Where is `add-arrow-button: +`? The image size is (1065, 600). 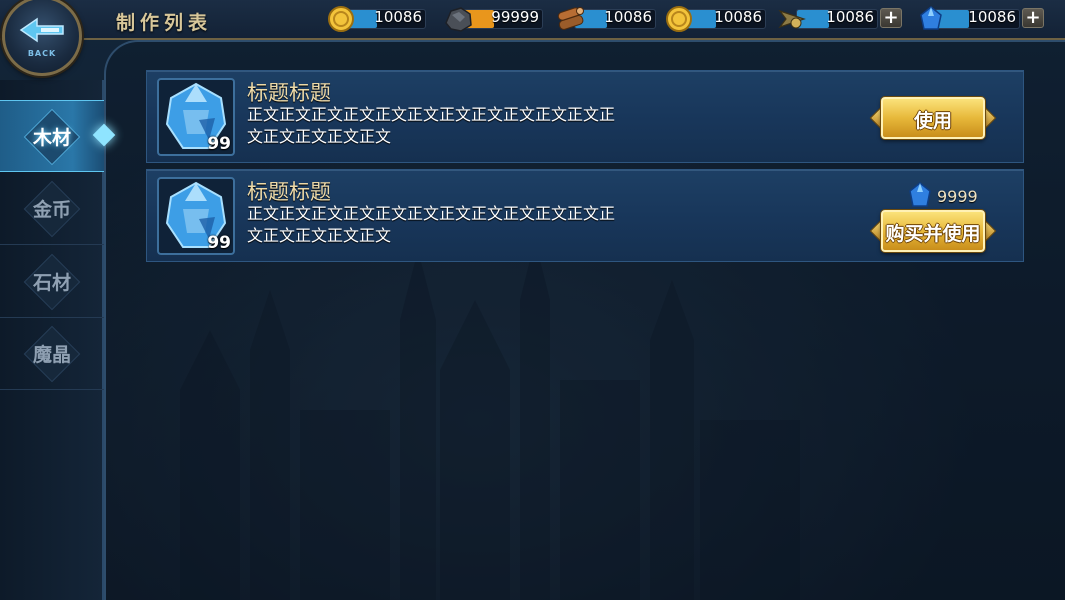
add-arrow-button: + is located at coordinates (891, 18).